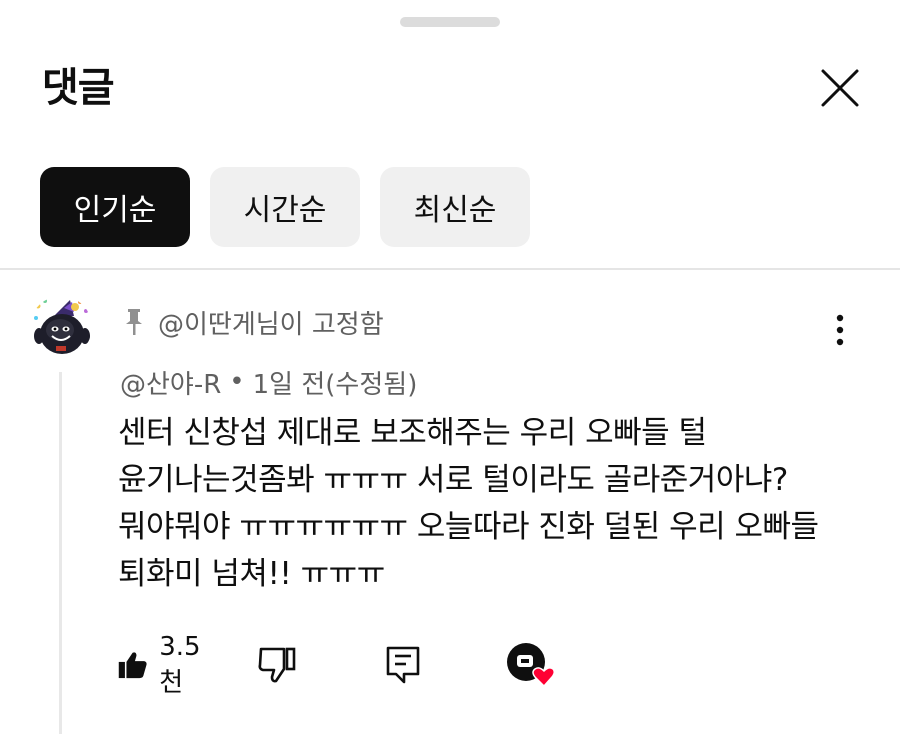 The image size is (900, 734). I want to click on pinned-indicator: @이딴게님이 고정함, so click(254, 322).